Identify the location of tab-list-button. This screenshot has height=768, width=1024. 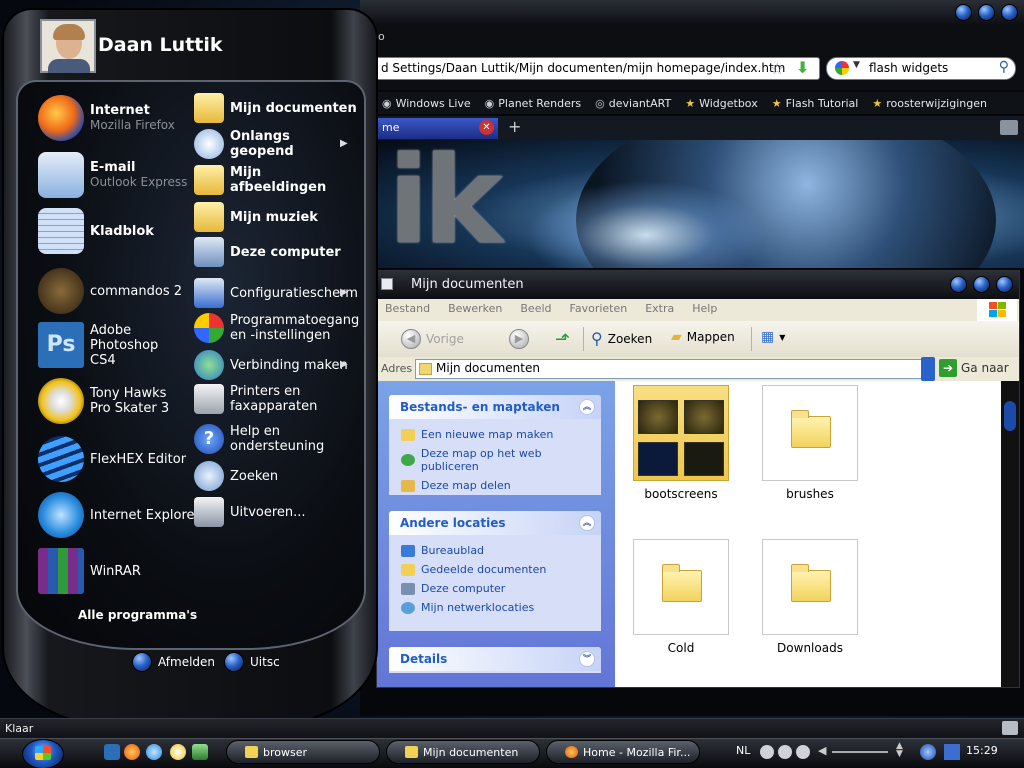
(1009, 127).